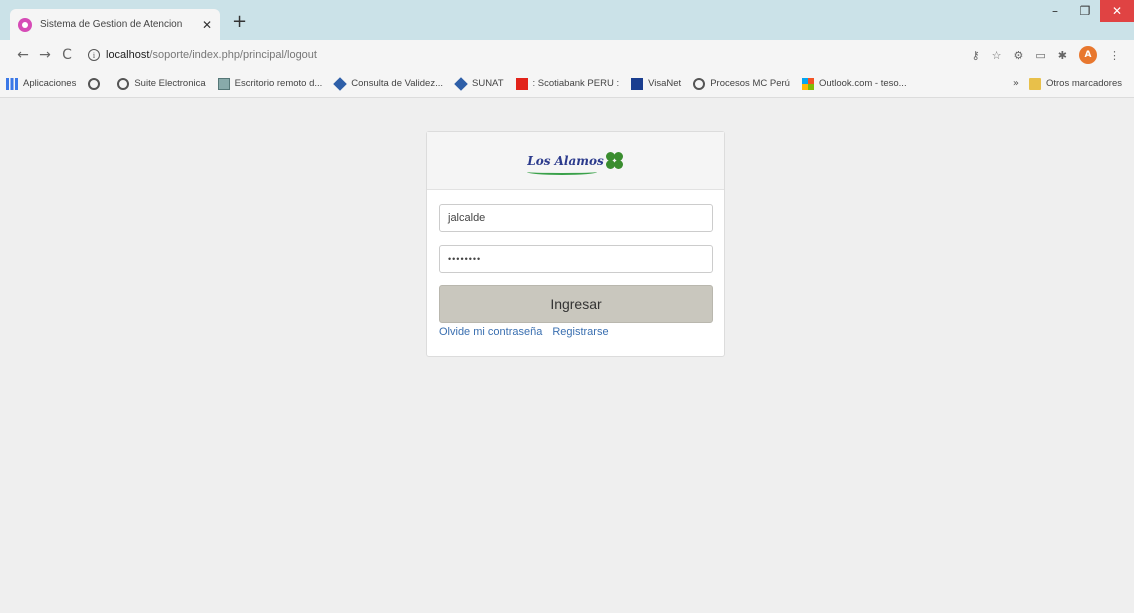 The width and height of the screenshot is (1134, 613). I want to click on bookmark-apps: Aplicaciones, so click(41, 83).